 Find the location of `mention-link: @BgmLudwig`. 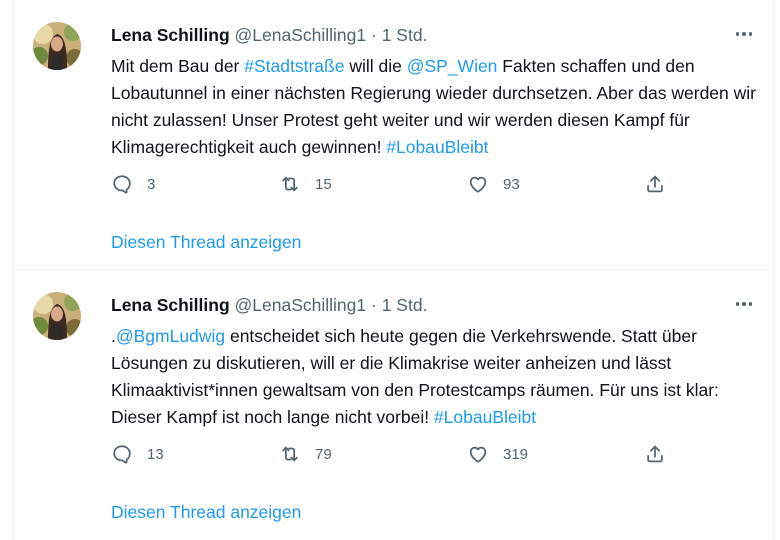

mention-link: @BgmLudwig is located at coordinates (170, 336).